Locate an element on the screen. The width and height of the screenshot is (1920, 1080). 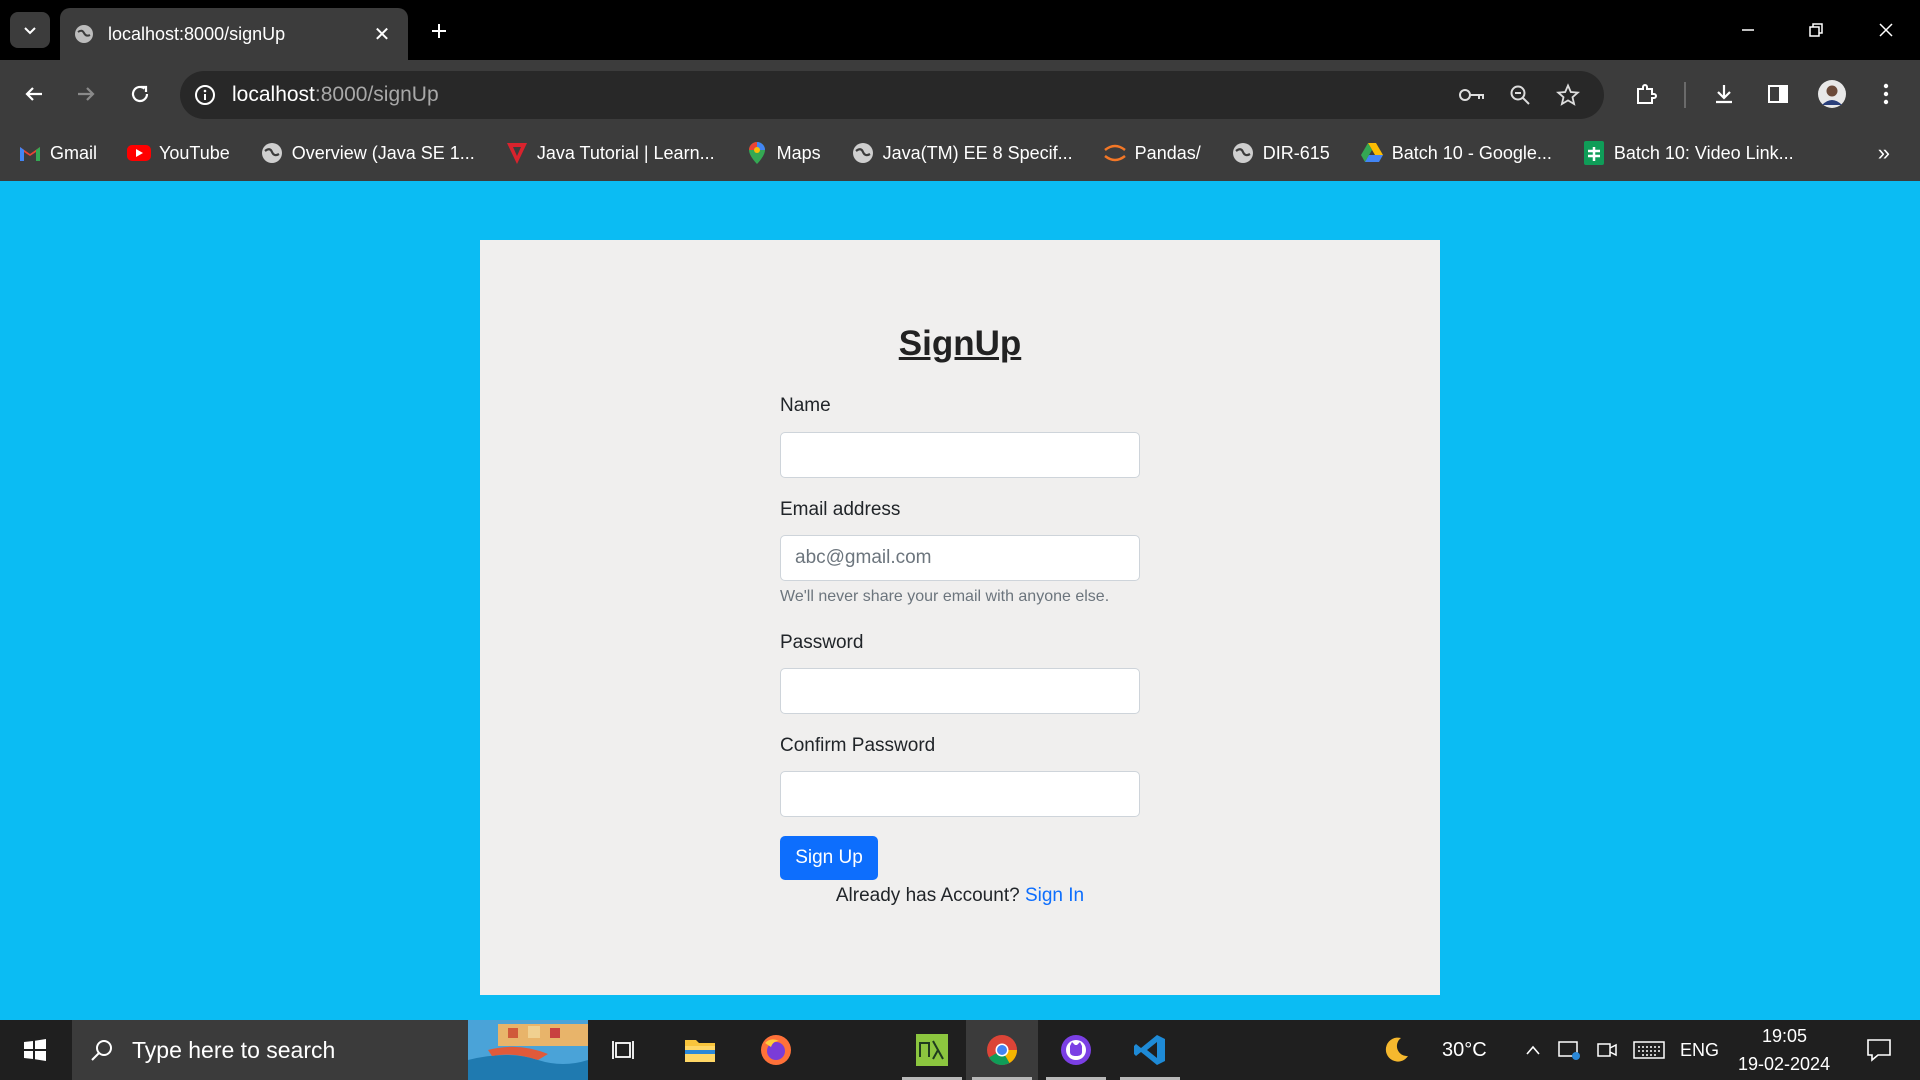
download-icon is located at coordinates (1724, 94).